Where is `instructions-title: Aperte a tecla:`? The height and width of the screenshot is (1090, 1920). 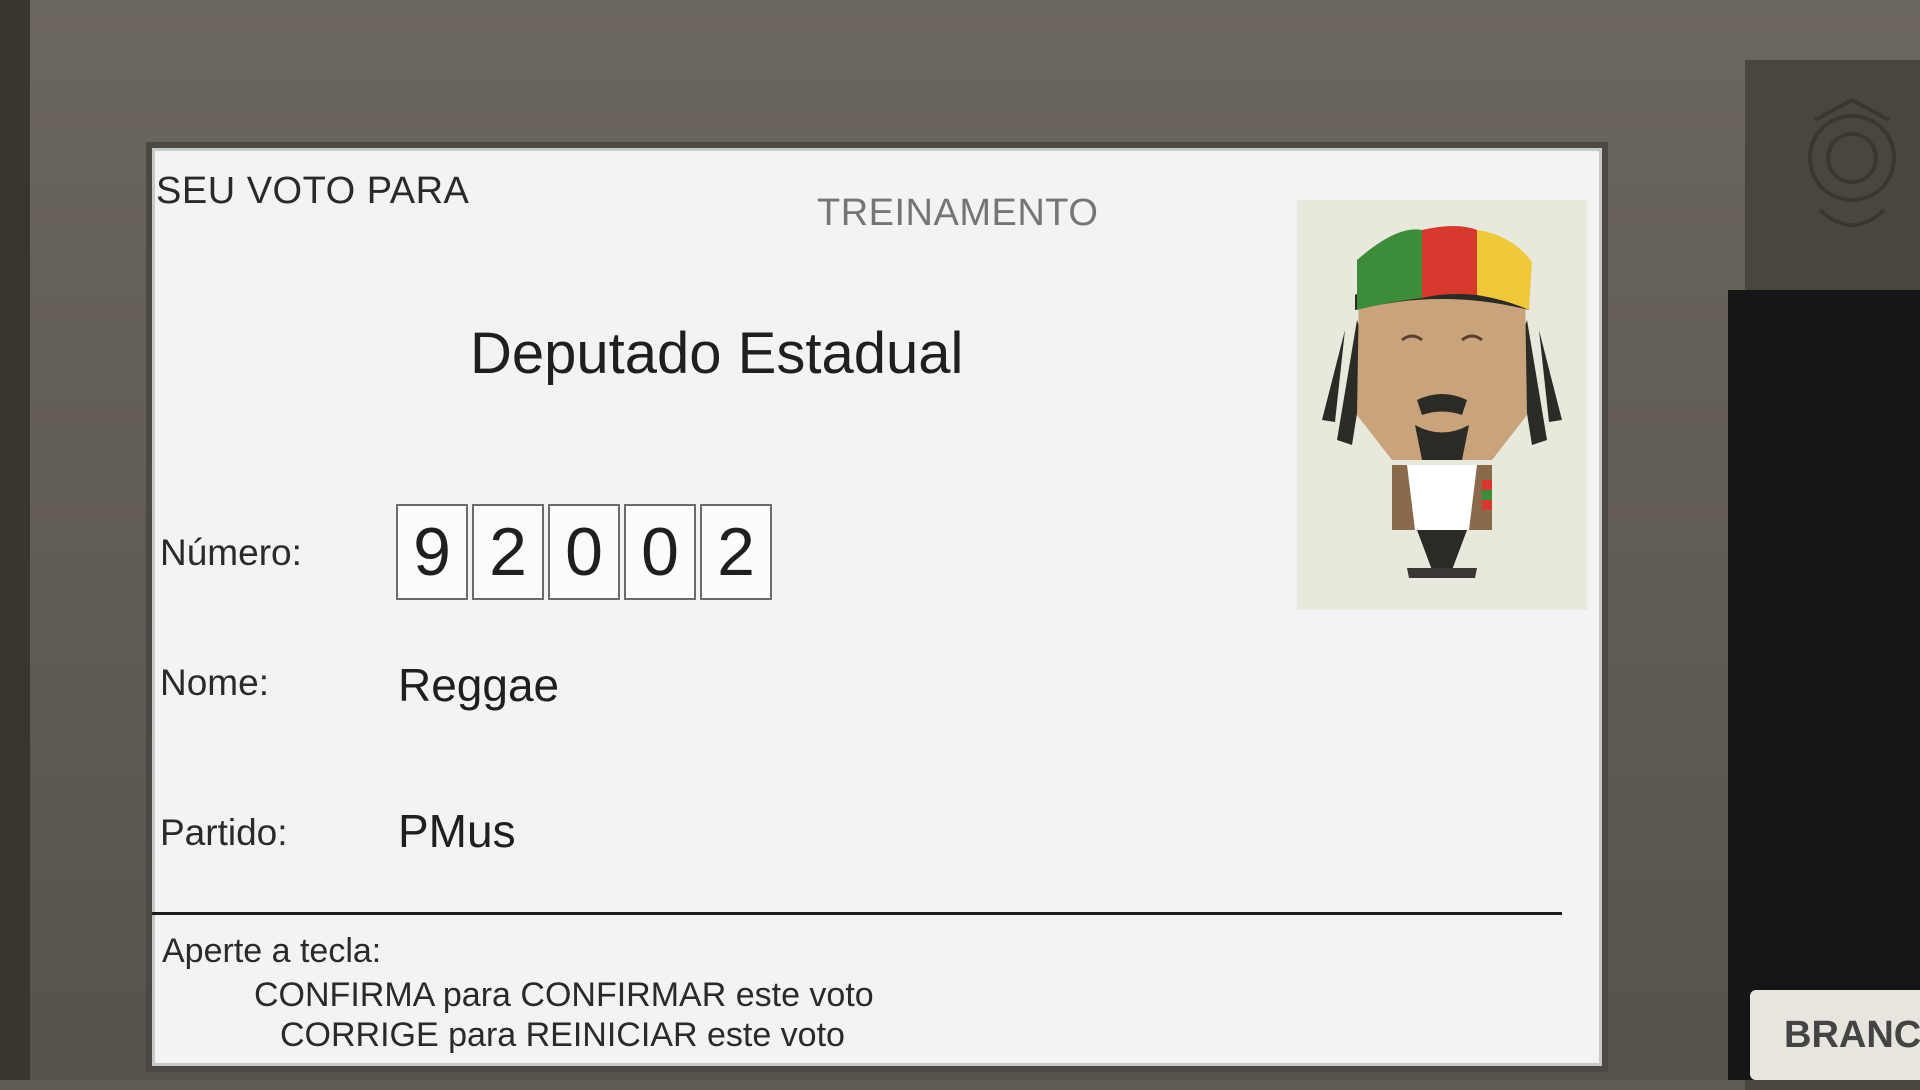 instructions-title: Aperte a tecla: is located at coordinates (272, 951).